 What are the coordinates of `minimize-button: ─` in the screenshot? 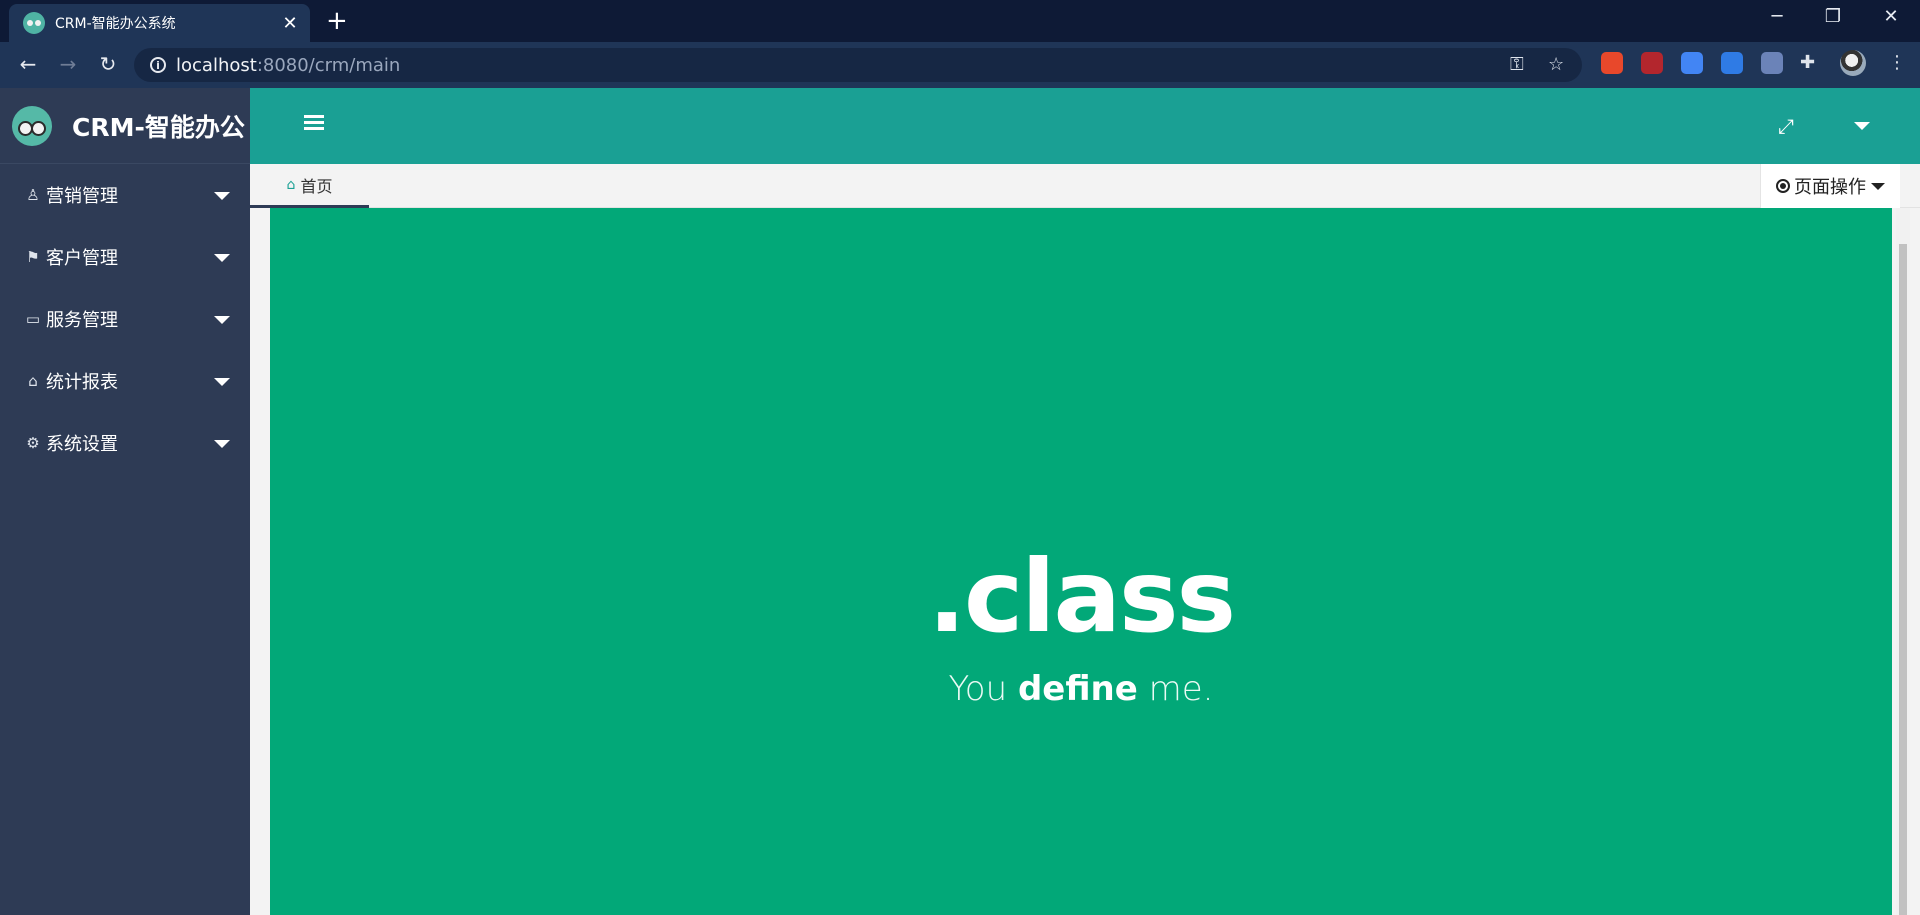 It's located at (1777, 16).